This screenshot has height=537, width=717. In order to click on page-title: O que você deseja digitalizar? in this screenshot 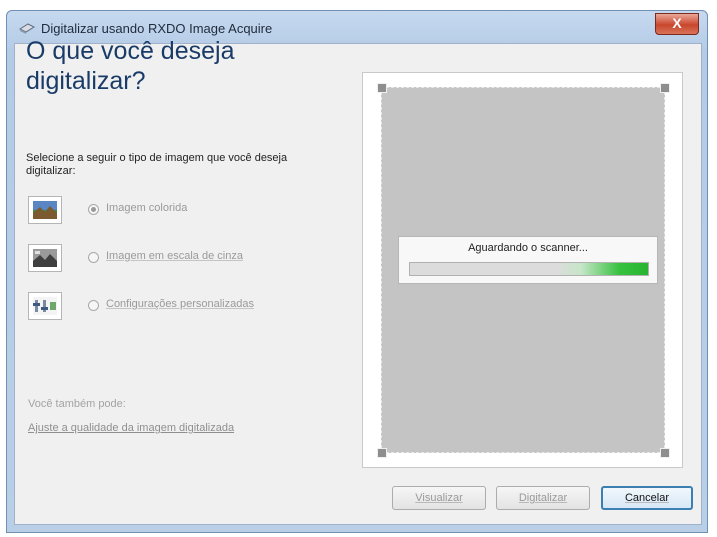, I will do `click(130, 66)`.